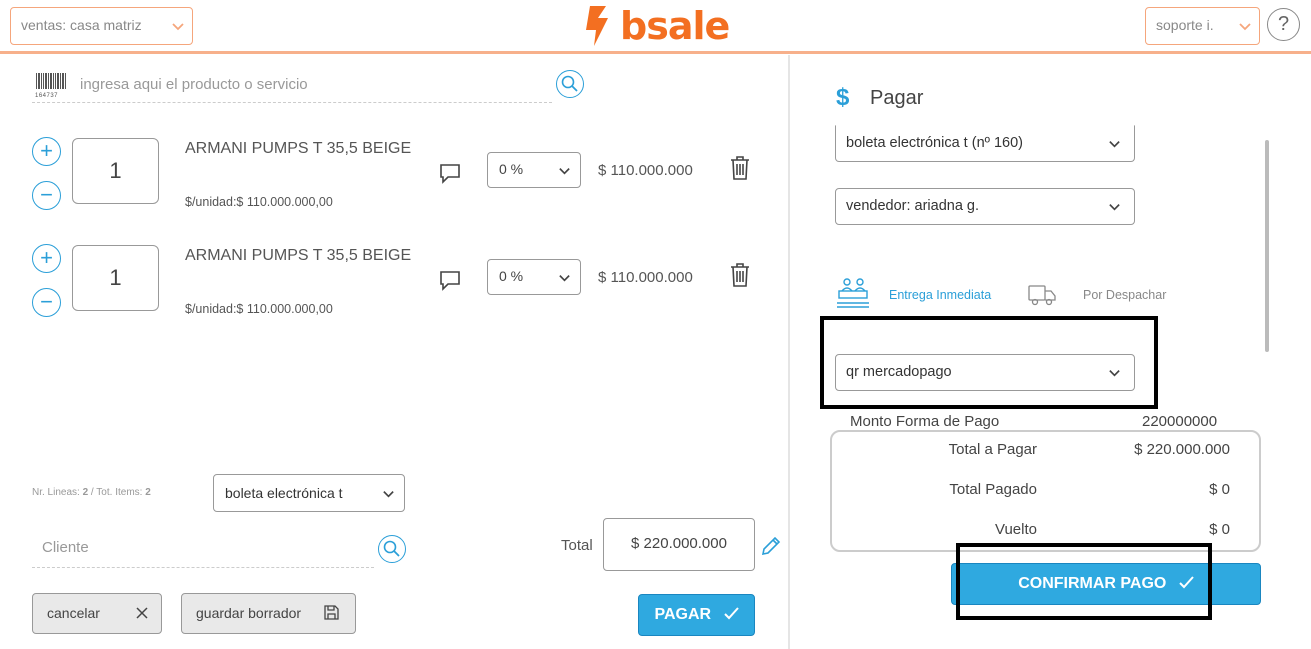 Image resolution: width=1311 pixels, height=649 pixels. I want to click on pay-button: PAGAR, so click(696, 615).